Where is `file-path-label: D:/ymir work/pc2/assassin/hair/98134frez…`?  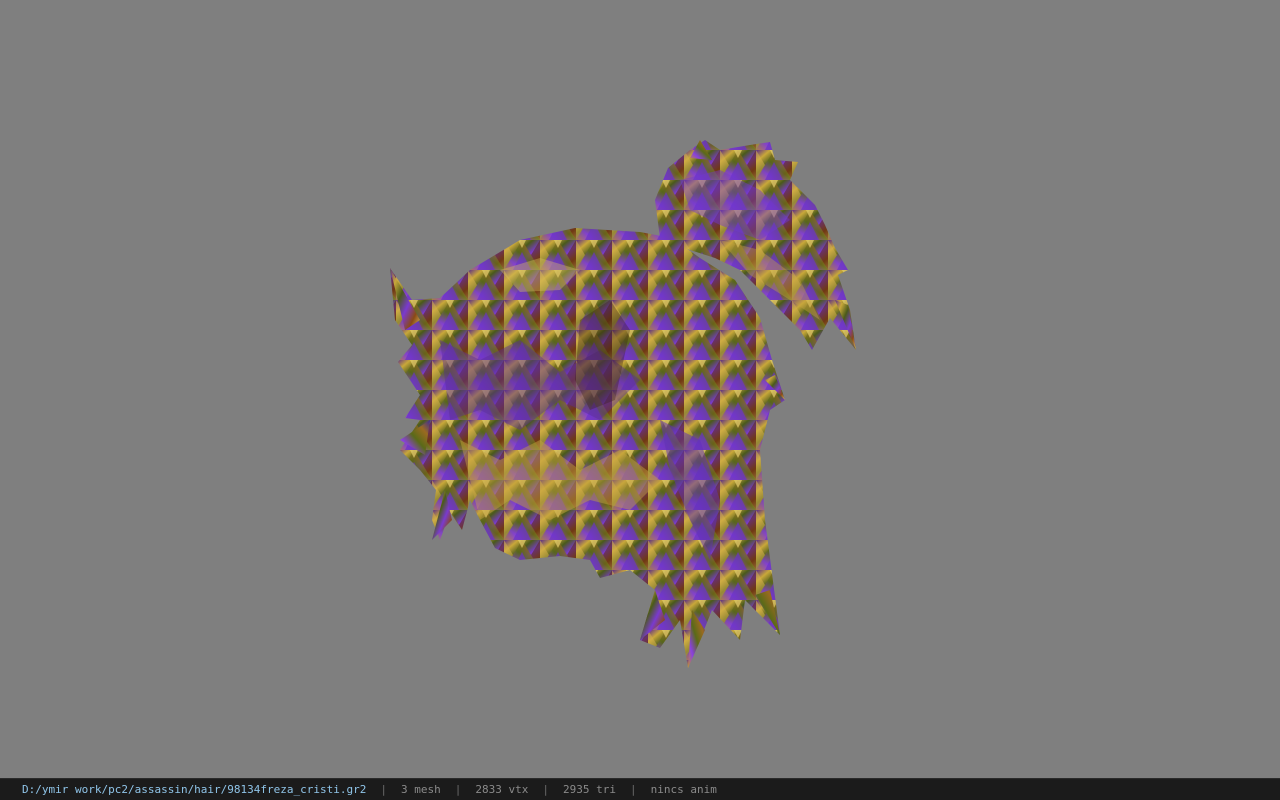
file-path-label: D:/ymir work/pc2/assassin/hair/98134frez… is located at coordinates (194, 789).